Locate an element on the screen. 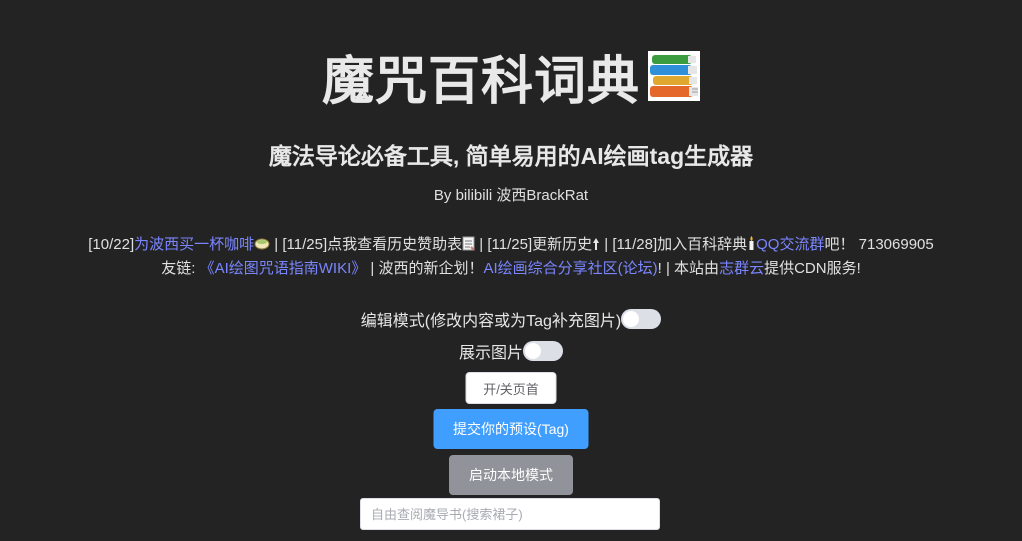  announcement-text-date: [10/22] is located at coordinates (111, 244).